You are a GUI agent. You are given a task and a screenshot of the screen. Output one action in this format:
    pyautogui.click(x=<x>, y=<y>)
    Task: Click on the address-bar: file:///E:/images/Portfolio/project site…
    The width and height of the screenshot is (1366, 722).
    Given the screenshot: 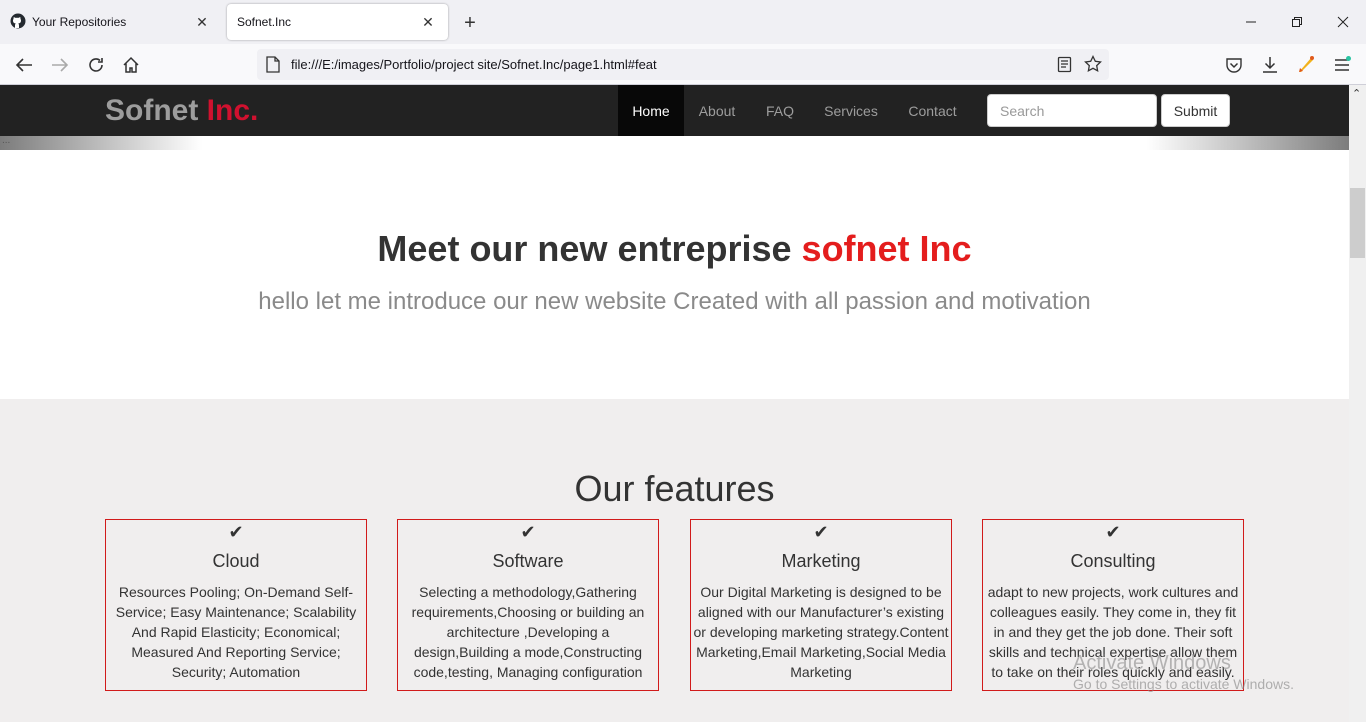 What is the action you would take?
    pyautogui.click(x=683, y=64)
    